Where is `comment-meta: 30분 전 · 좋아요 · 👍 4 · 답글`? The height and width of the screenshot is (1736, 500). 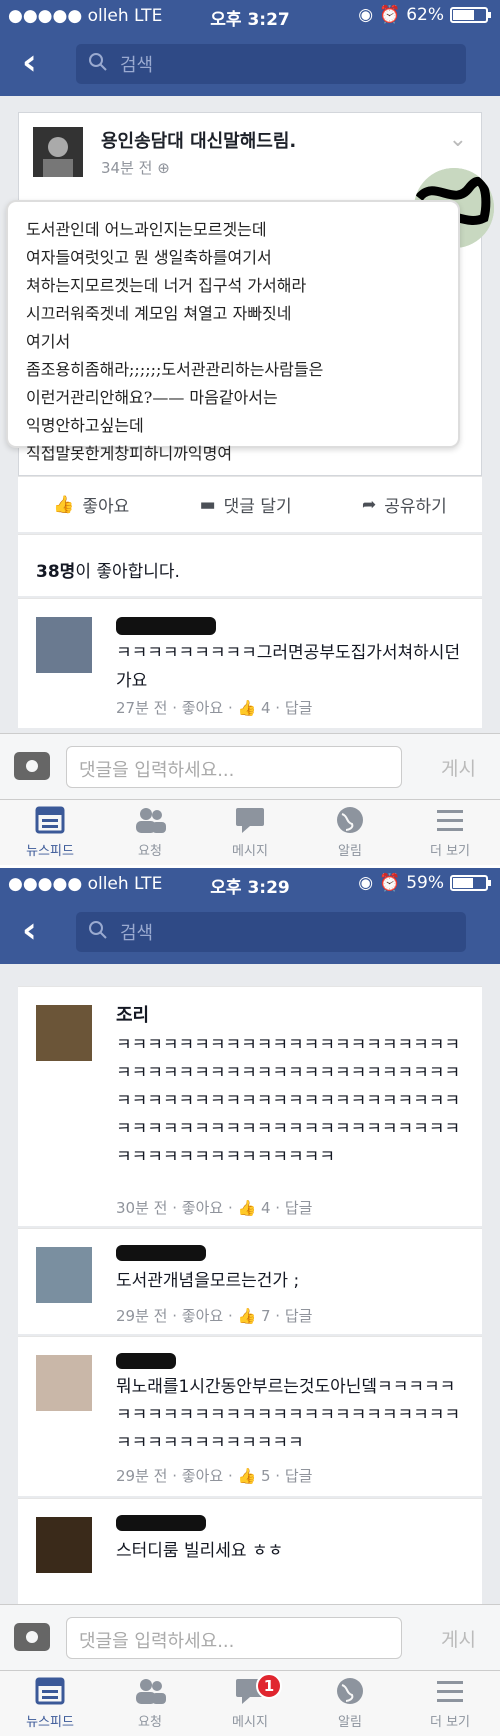
comment-meta: 30분 전 · 좋아요 · 👍 4 · 답글 is located at coordinates (214, 1208).